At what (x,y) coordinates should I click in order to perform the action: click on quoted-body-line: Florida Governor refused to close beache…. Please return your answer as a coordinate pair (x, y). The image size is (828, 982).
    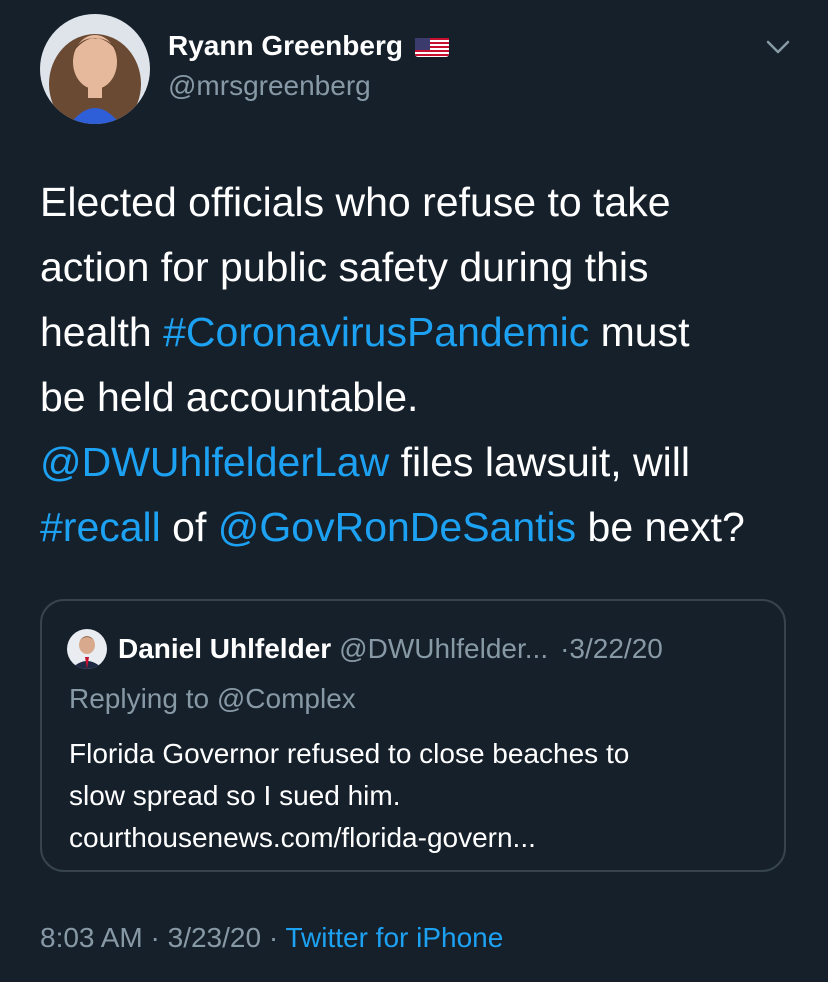
    Looking at the image, I should click on (349, 753).